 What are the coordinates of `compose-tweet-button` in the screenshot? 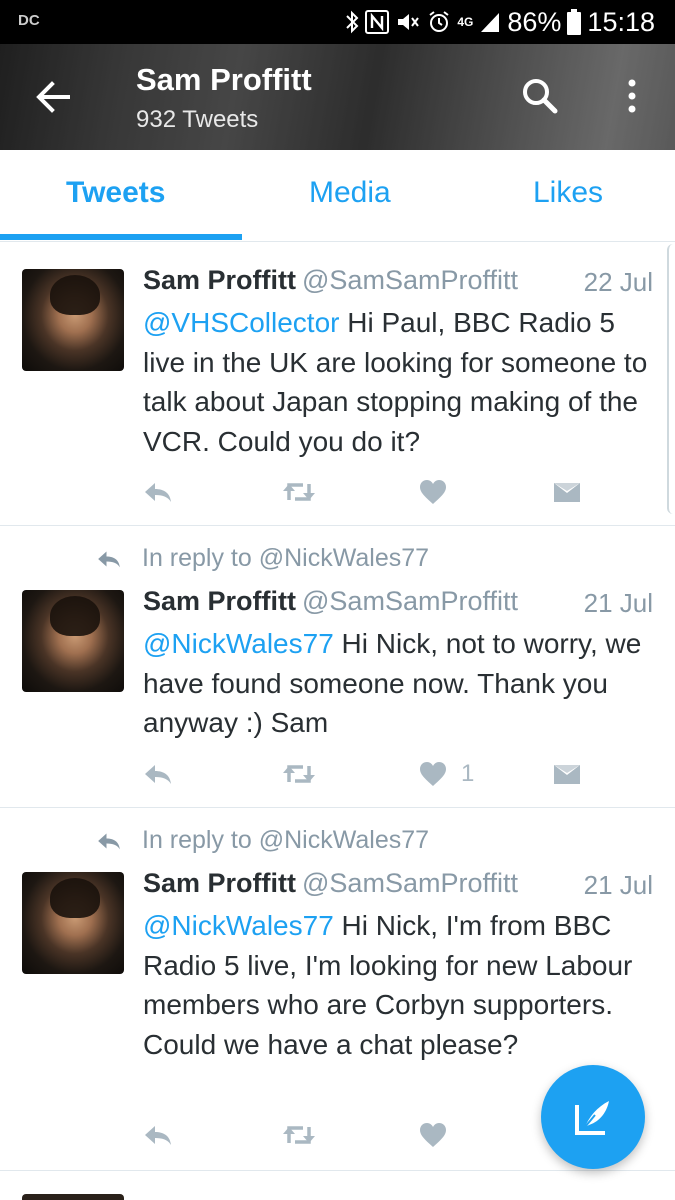 It's located at (593, 1117).